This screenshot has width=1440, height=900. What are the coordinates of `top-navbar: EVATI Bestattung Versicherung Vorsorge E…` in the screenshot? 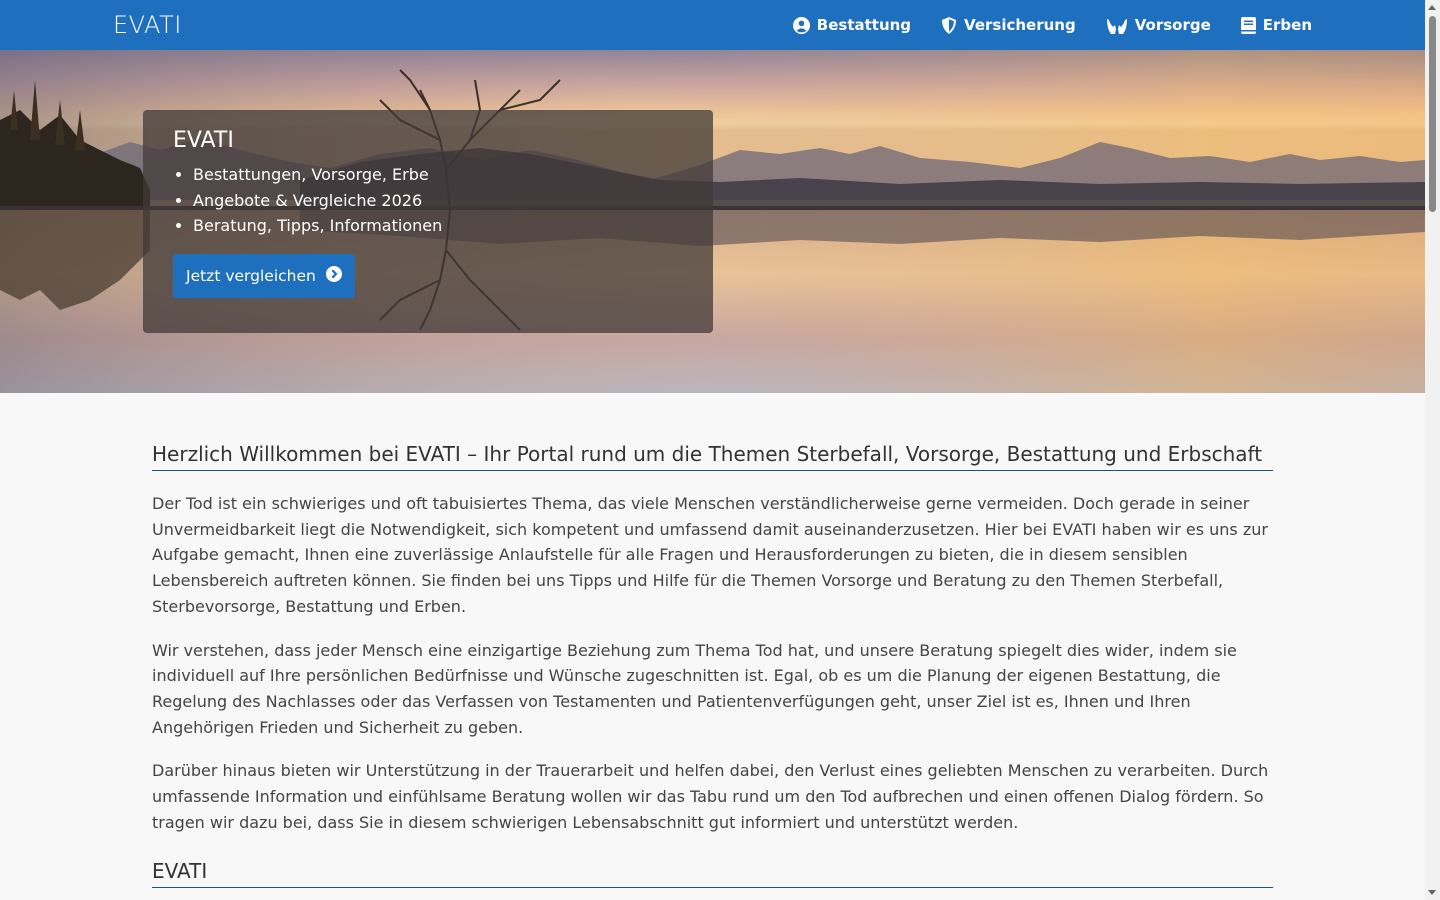 It's located at (712, 25).